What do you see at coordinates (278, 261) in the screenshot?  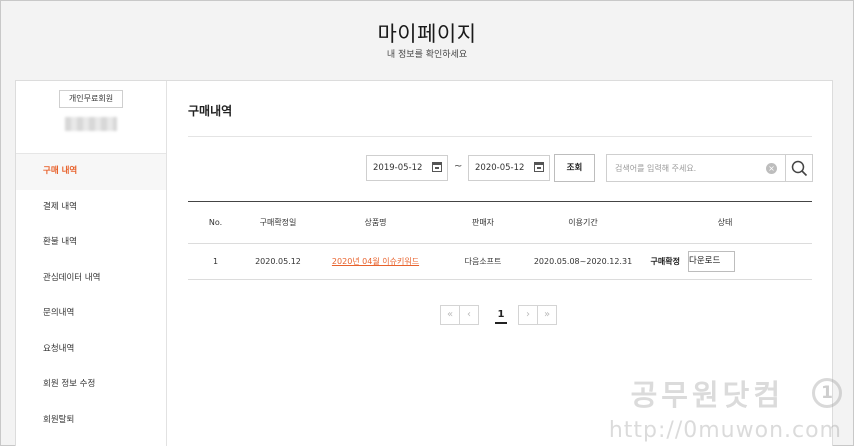 I see `row-confirm-date: 2020.05.12` at bounding box center [278, 261].